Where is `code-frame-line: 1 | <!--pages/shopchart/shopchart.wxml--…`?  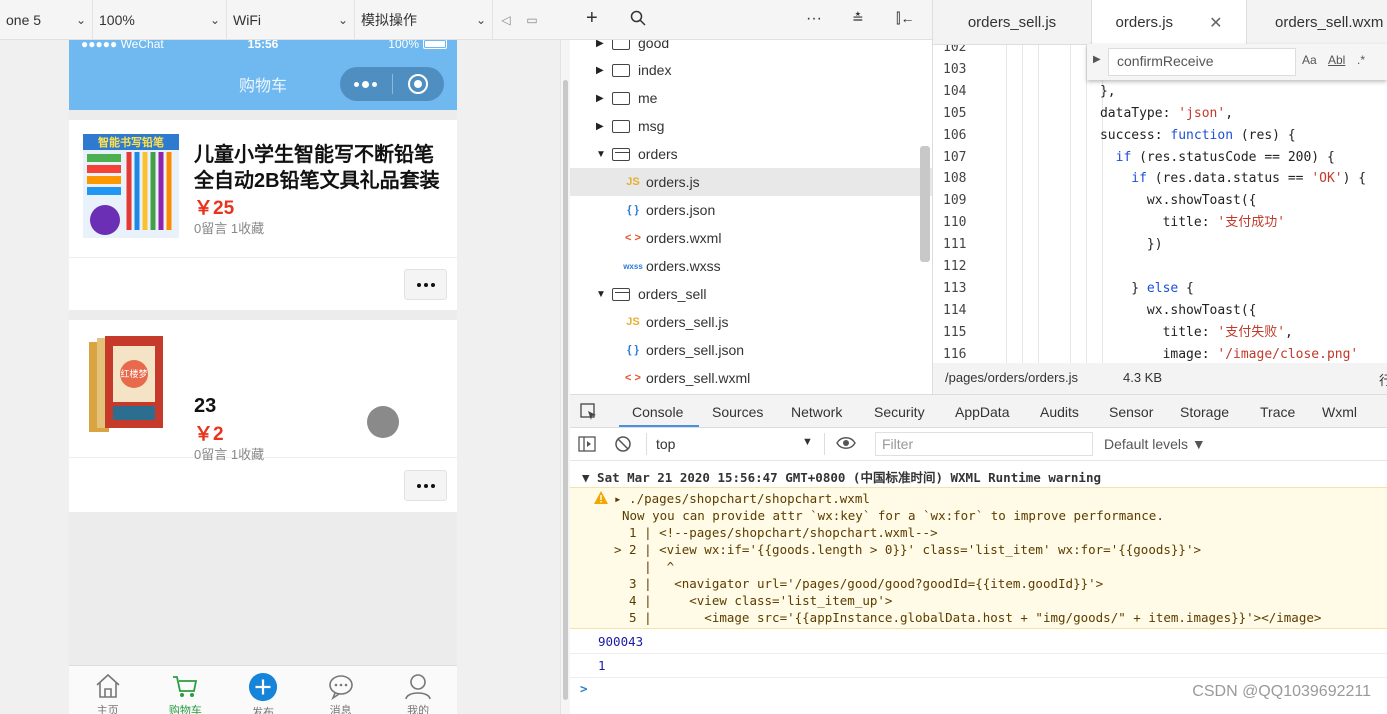 code-frame-line: 1 | <!--pages/shopchart/shopchart.wxml--… is located at coordinates (776, 532).